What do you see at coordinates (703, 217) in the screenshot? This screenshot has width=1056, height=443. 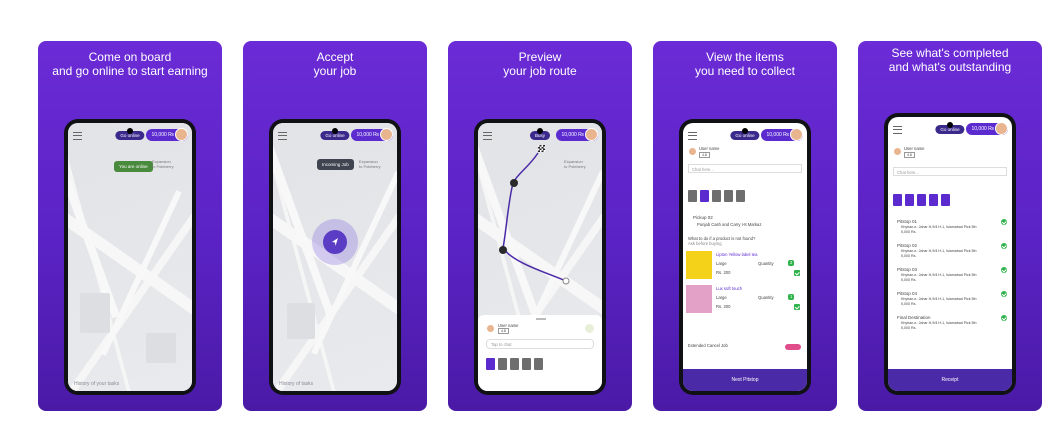 I see `pickup-title: Pickup 02` at bounding box center [703, 217].